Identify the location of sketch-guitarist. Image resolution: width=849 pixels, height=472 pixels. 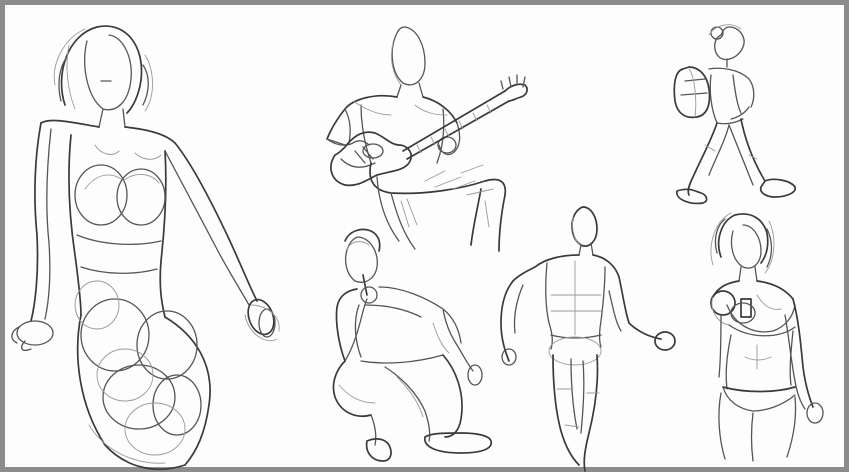
(427, 139).